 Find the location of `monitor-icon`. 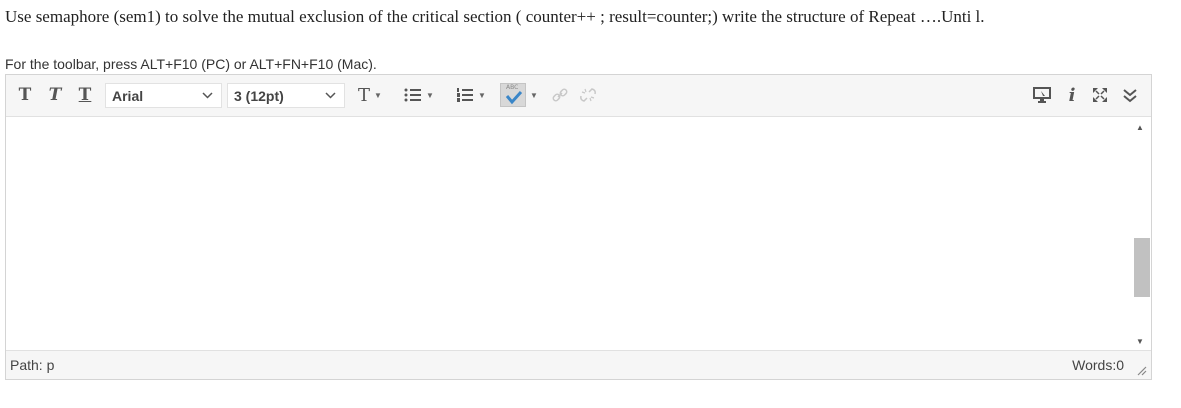

monitor-icon is located at coordinates (1042, 95).